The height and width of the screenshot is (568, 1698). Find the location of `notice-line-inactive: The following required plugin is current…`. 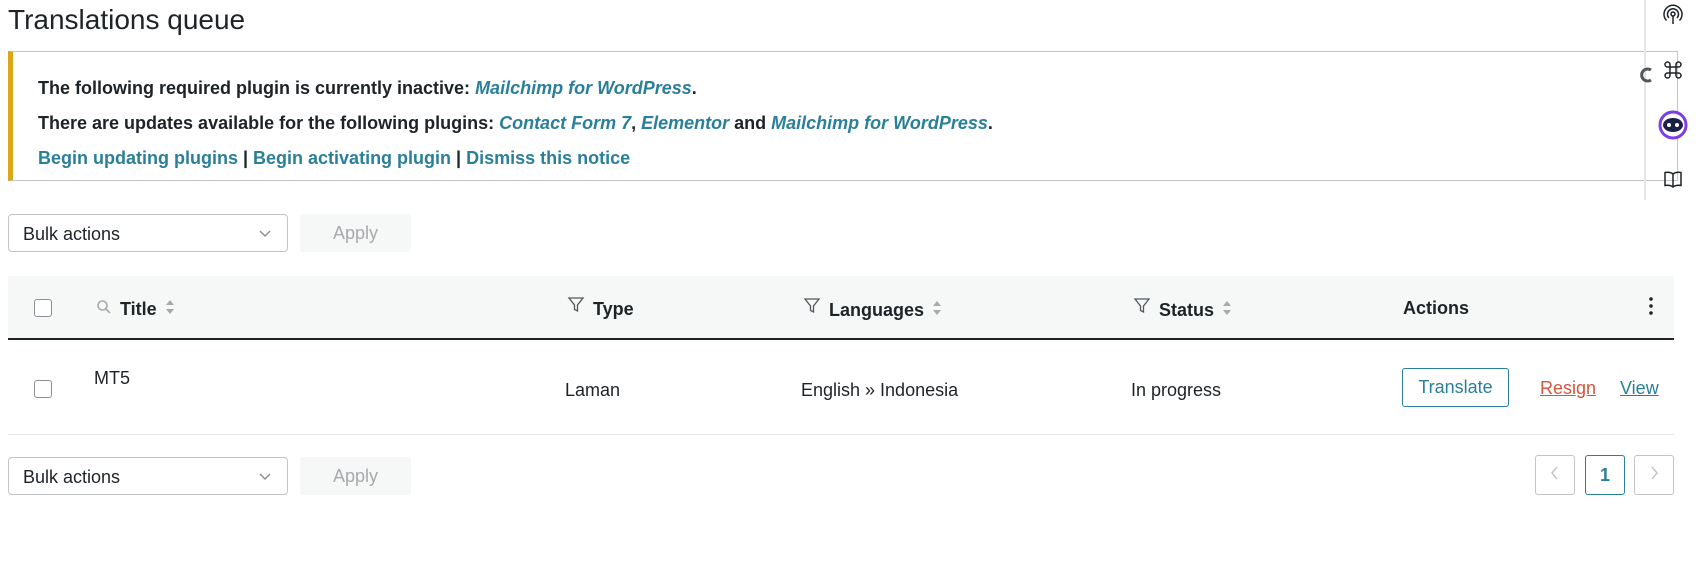

notice-line-inactive: The following required plugin is current… is located at coordinates (367, 88).